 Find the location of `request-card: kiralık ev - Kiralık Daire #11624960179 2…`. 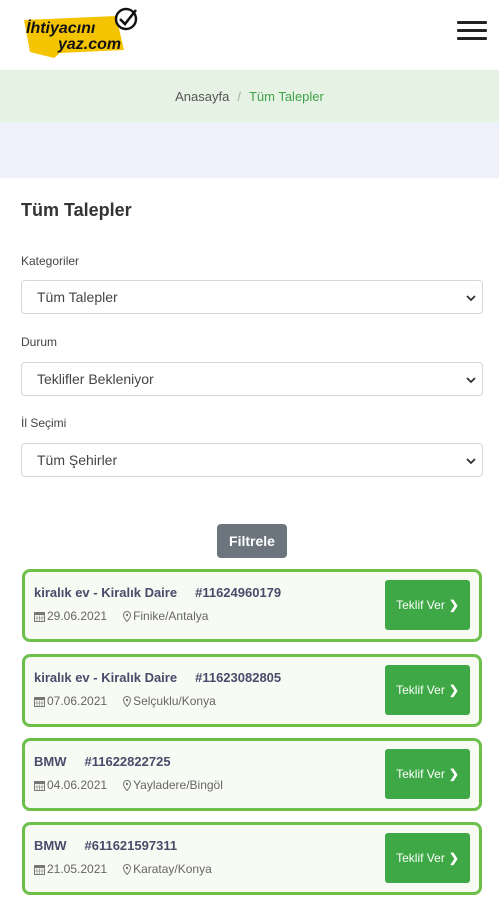

request-card: kiralık ev - Kiralık Daire #11624960179 2… is located at coordinates (252, 605).